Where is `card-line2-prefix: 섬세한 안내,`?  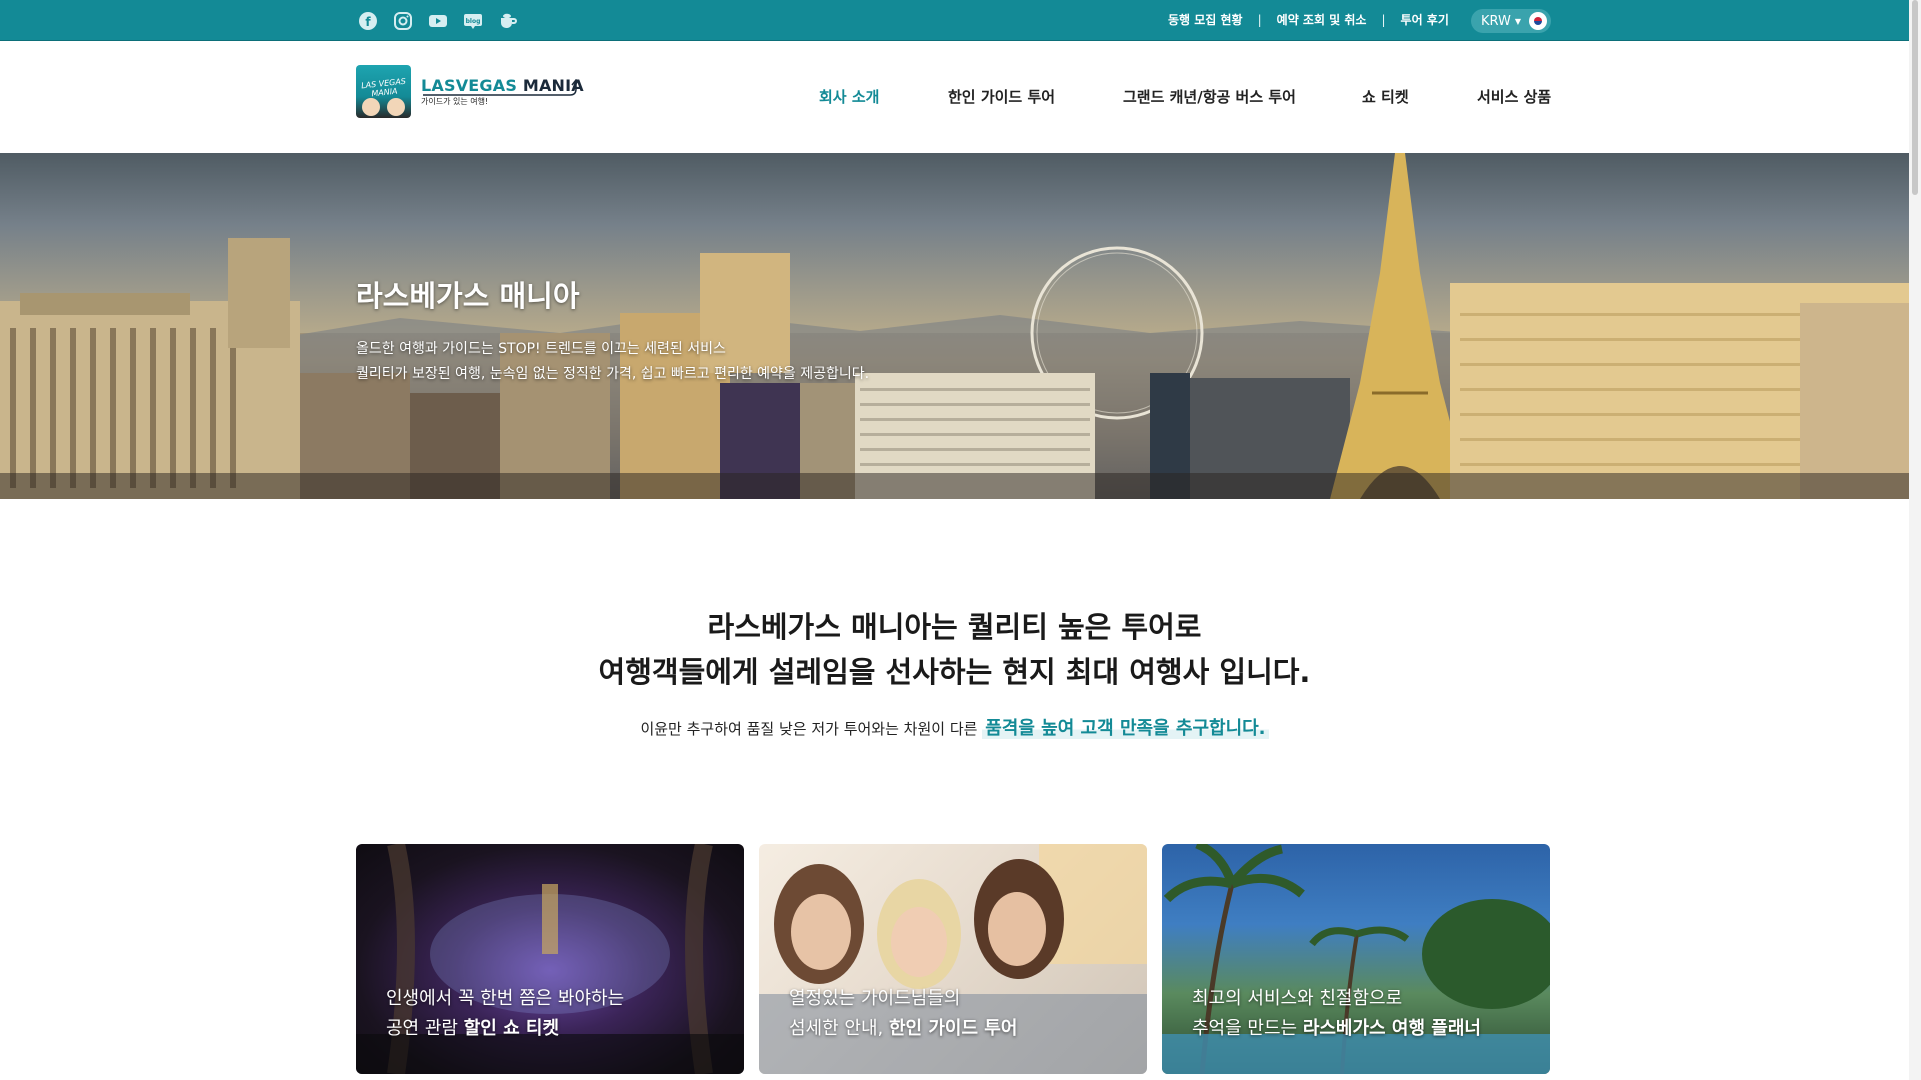
card-line2-prefix: 섬세한 안내, is located at coordinates (839, 1028).